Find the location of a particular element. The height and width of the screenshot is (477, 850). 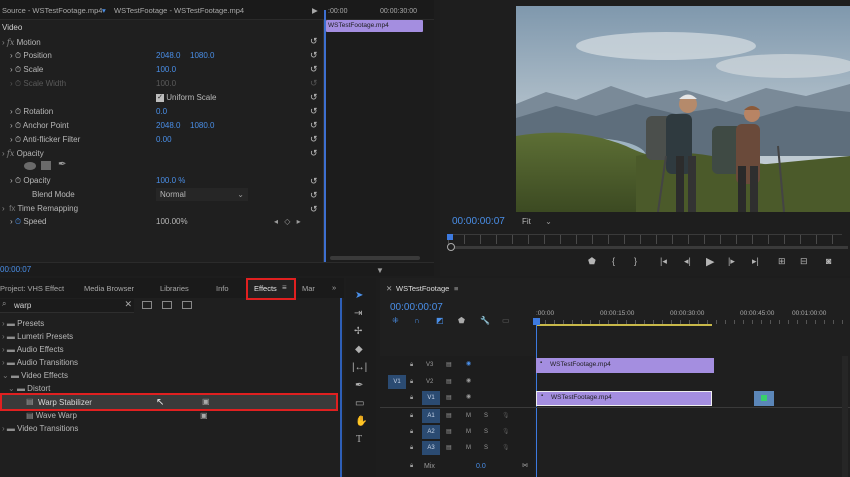

opacity-value: 100.0 % is located at coordinates (170, 180).